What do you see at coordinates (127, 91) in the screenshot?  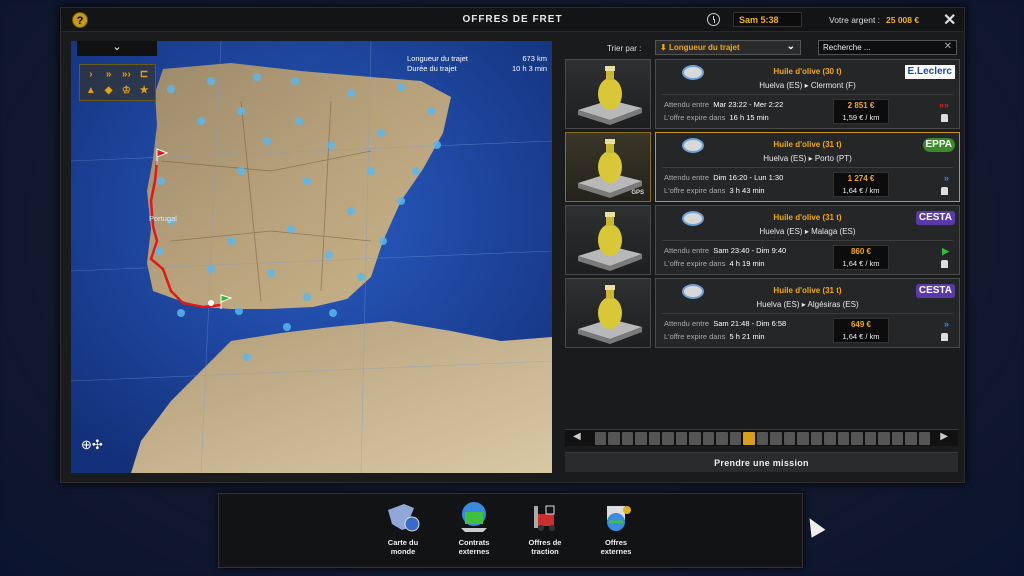 I see `filter-trophy-icon: ♔` at bounding box center [127, 91].